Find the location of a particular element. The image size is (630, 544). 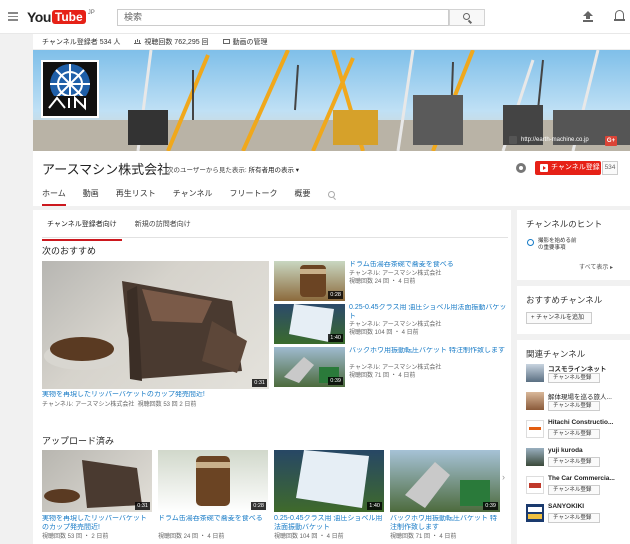

upload-icon is located at coordinates (588, 17).